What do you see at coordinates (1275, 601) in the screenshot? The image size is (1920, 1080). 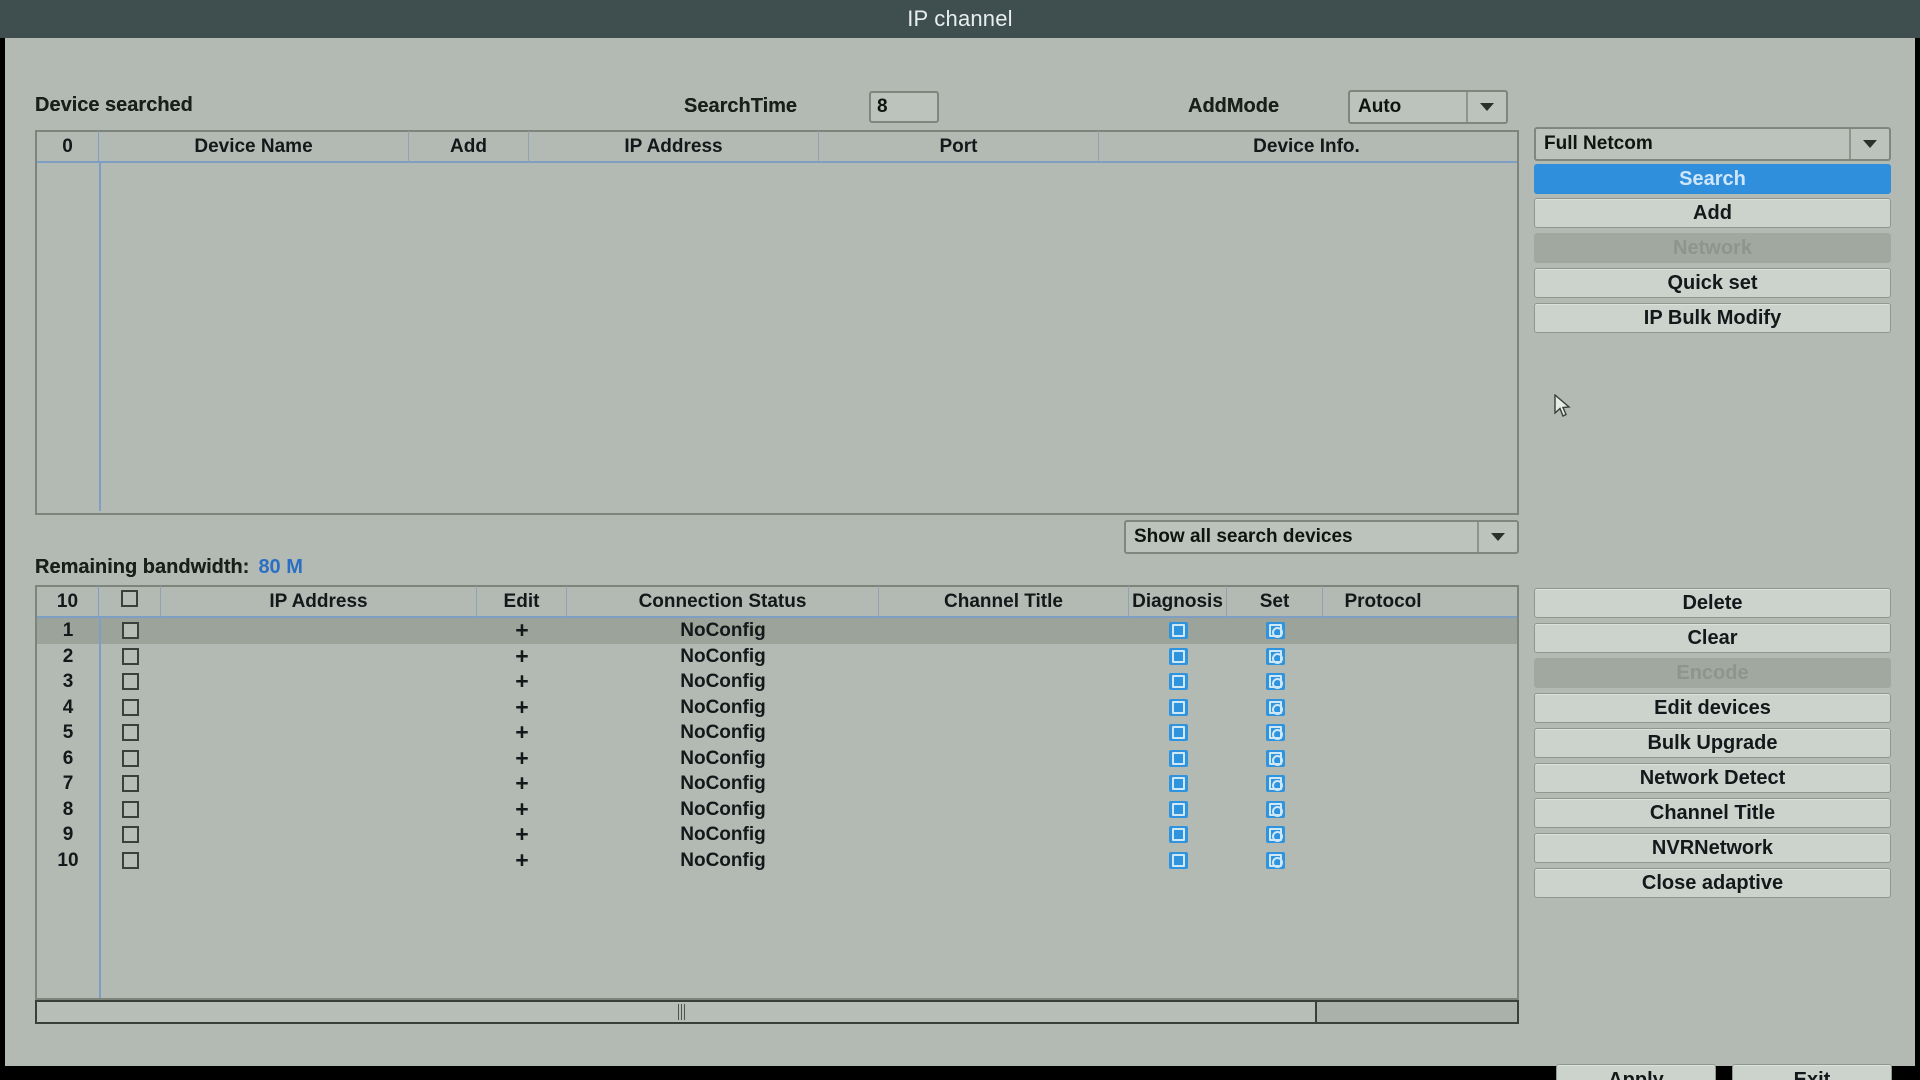 I see `col-set: Set` at bounding box center [1275, 601].